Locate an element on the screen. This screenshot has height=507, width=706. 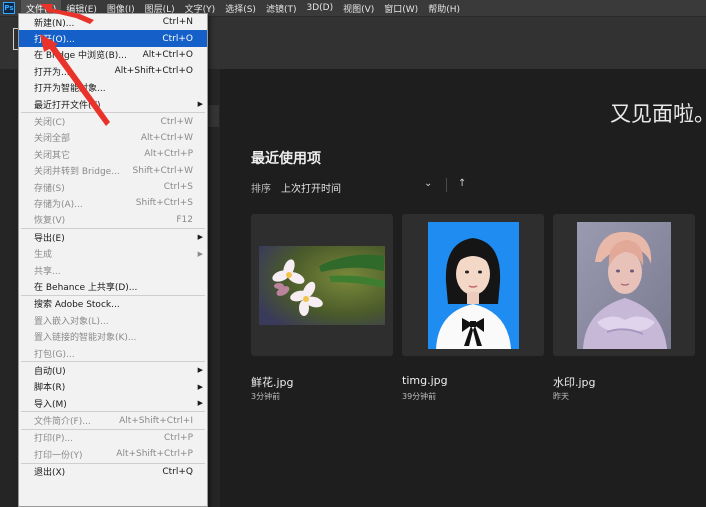
file-menu-item: 自动(U) ▶ is located at coordinates (113, 370).